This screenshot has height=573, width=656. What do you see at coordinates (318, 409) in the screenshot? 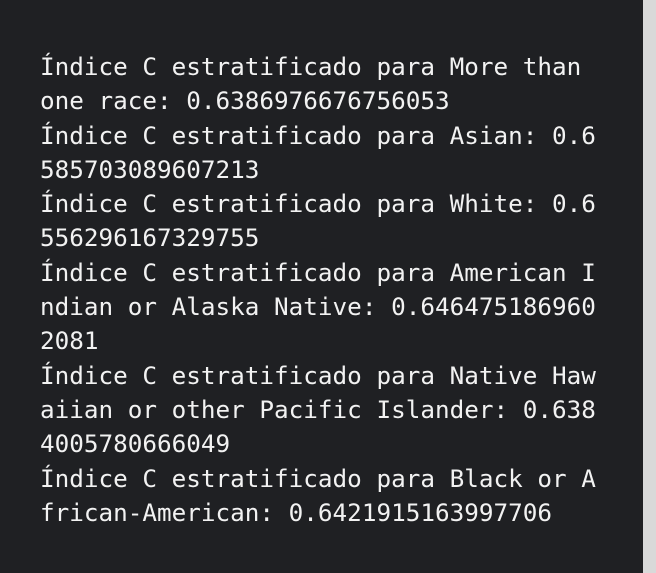
I see `output-line: aiian or other Pacific Islander: 0.638` at bounding box center [318, 409].